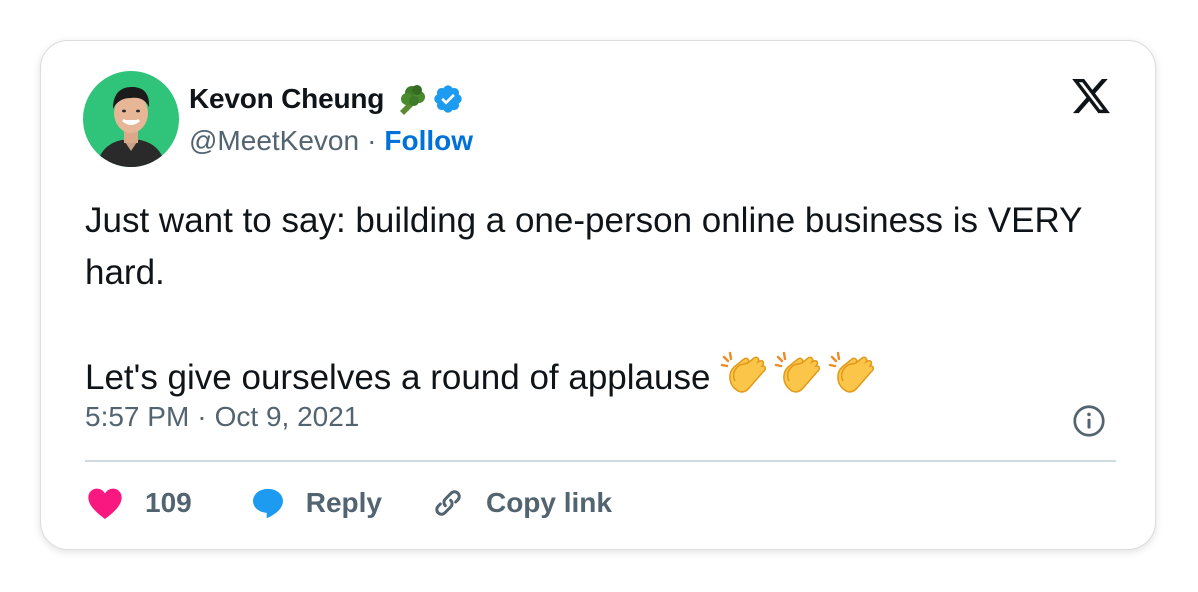  What do you see at coordinates (448, 503) in the screenshot?
I see `link-icon` at bounding box center [448, 503].